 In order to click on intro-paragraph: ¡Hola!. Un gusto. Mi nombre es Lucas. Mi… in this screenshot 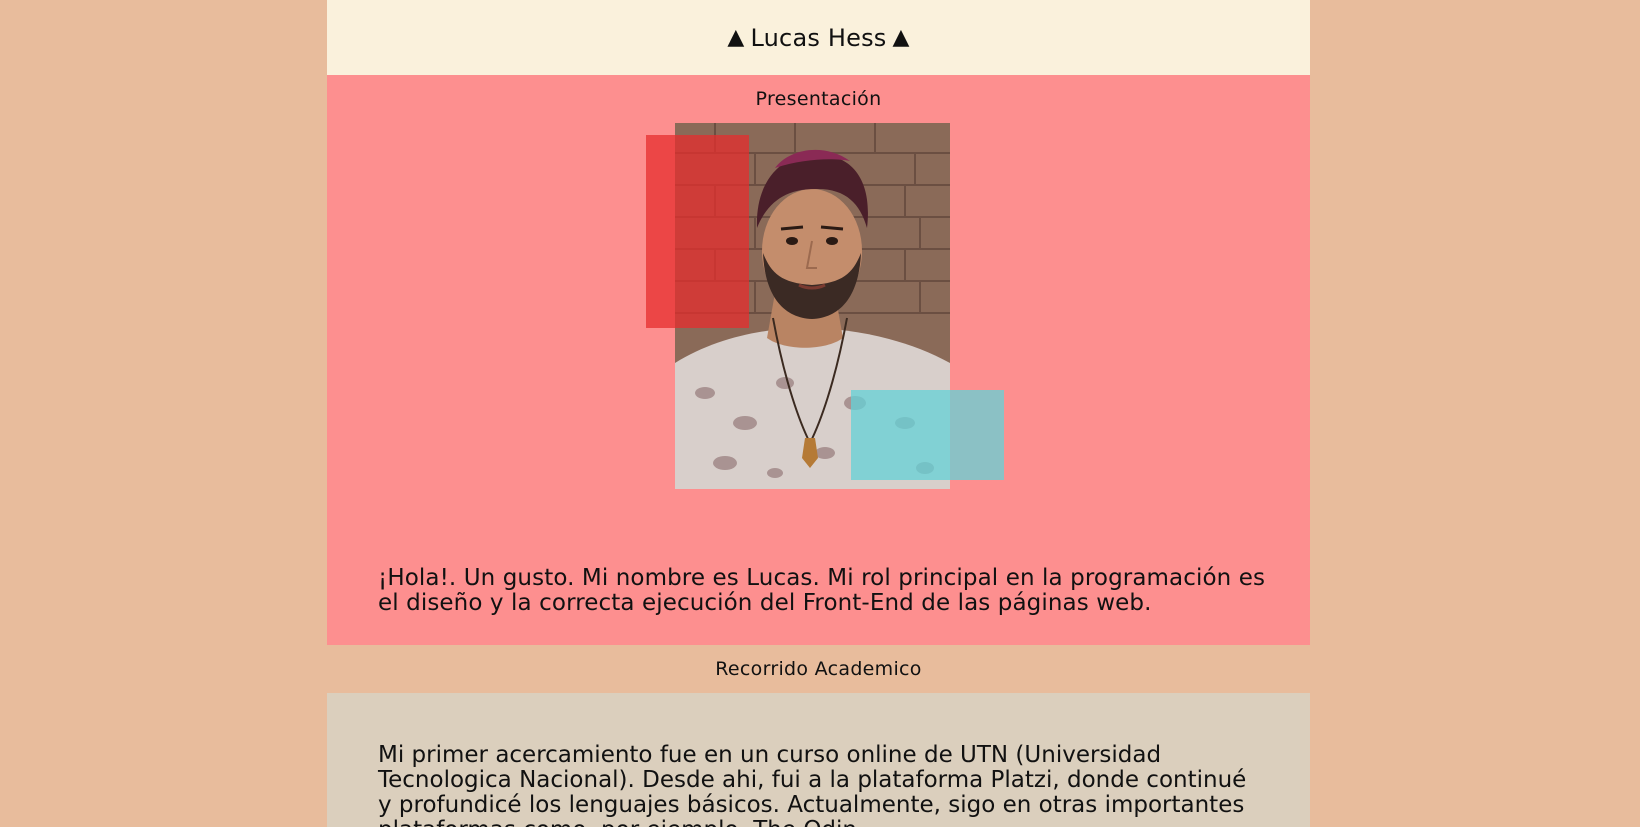, I will do `click(822, 590)`.